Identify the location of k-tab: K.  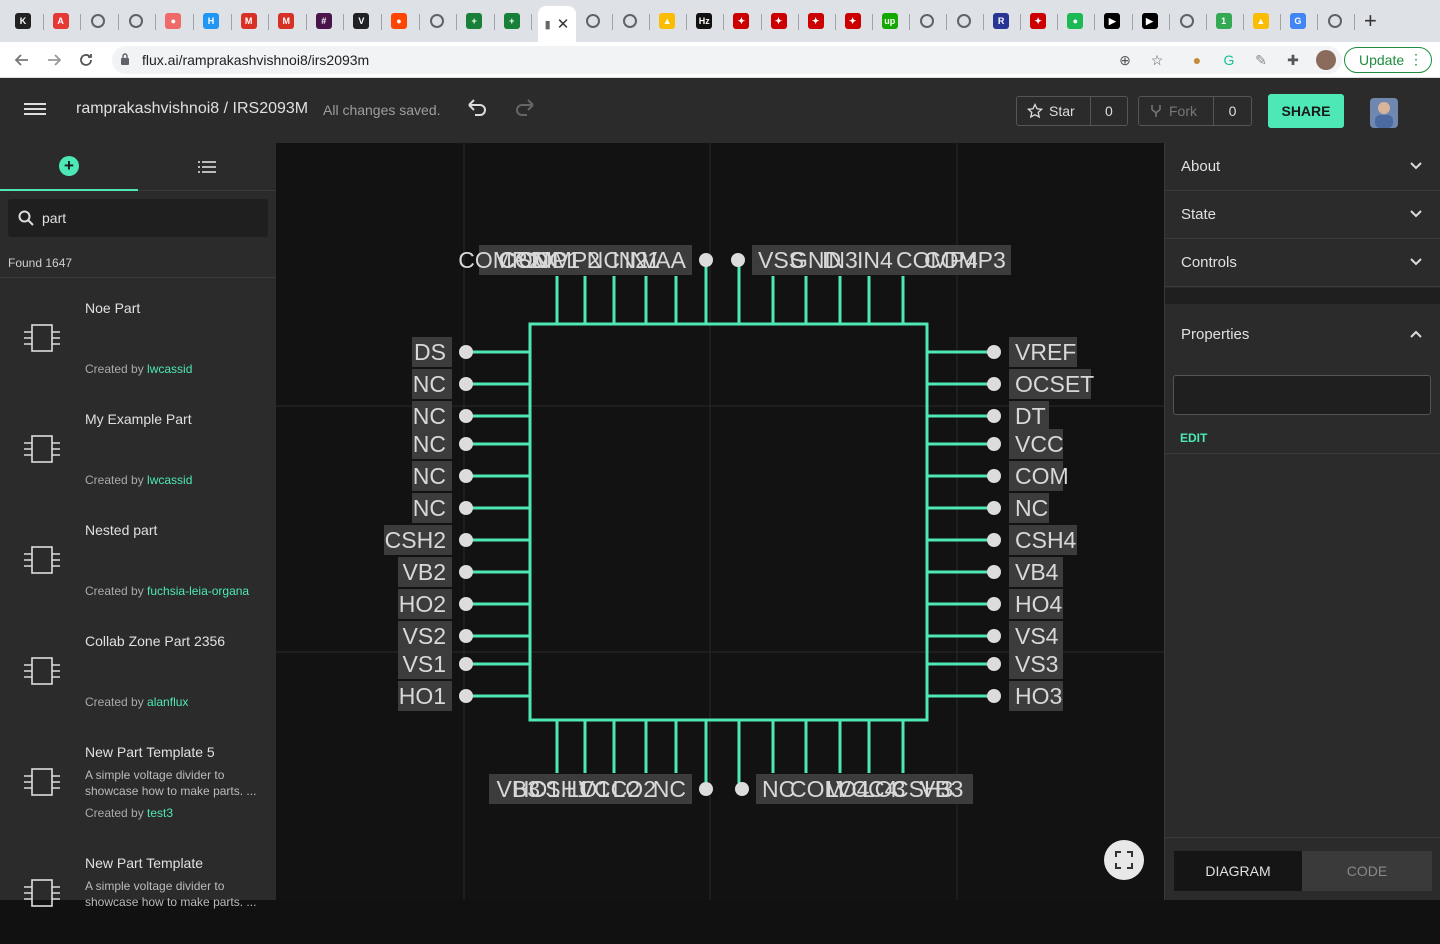
(23, 21).